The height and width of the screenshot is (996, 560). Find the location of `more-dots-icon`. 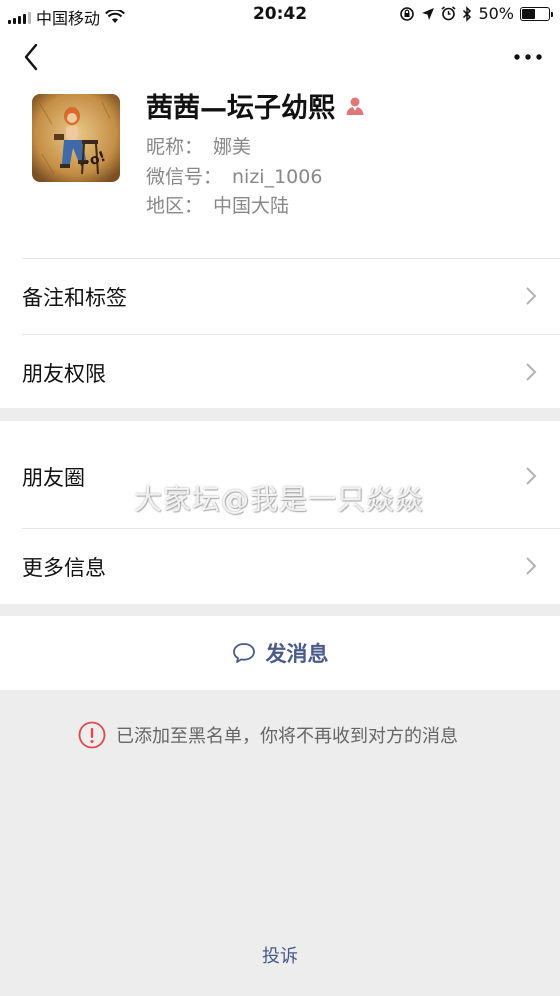

more-dots-icon is located at coordinates (528, 57).